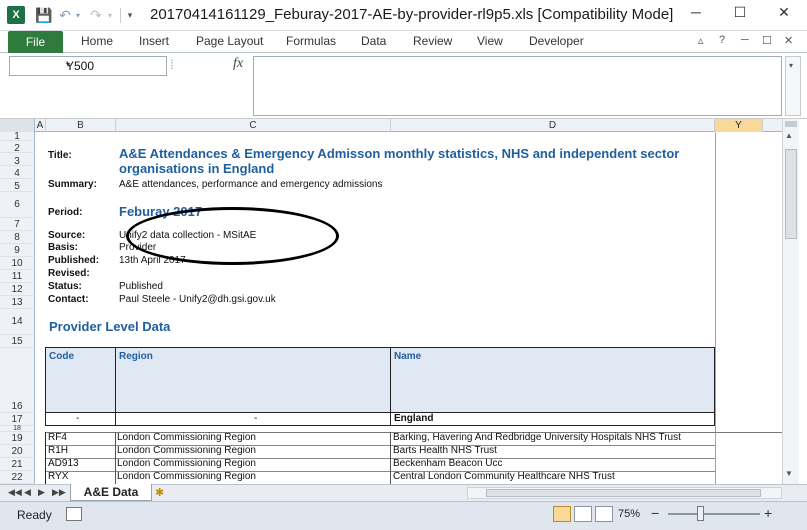 Image resolution: width=807 pixels, height=530 pixels. Describe the element at coordinates (17, 205) in the screenshot. I see `row-header: 6` at that location.